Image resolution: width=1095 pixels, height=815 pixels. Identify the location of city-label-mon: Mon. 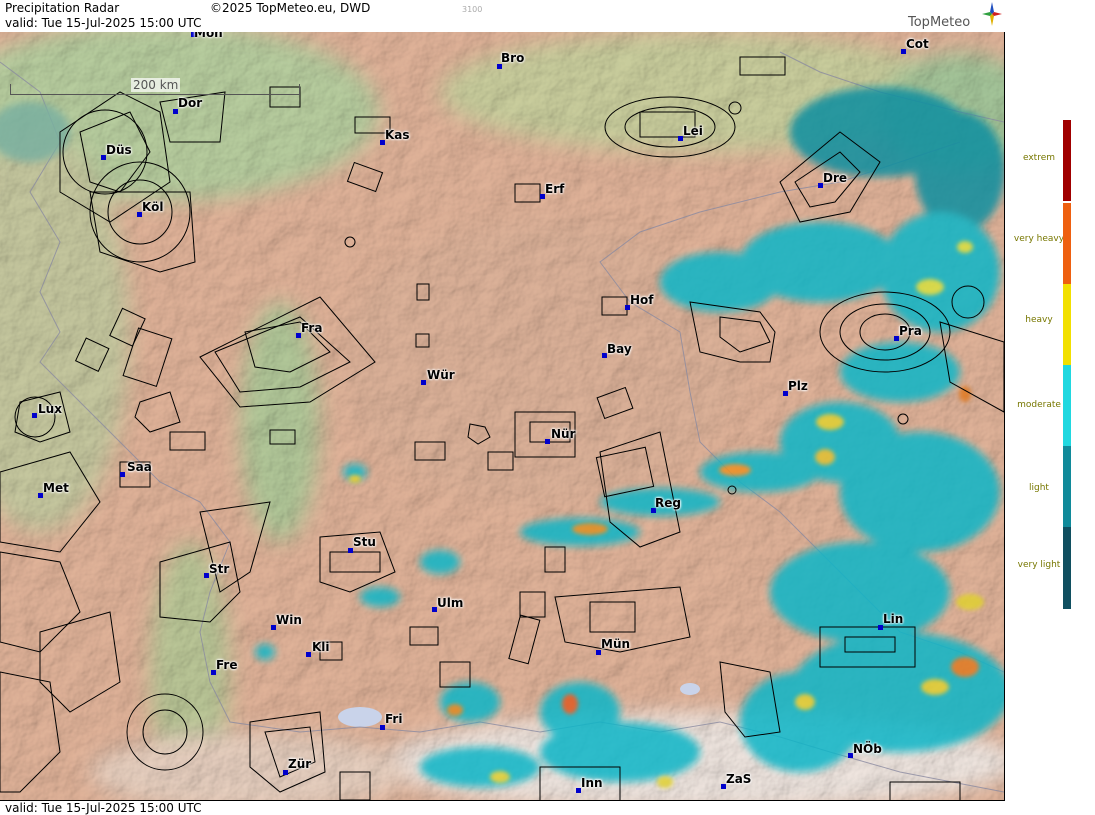
(208, 36).